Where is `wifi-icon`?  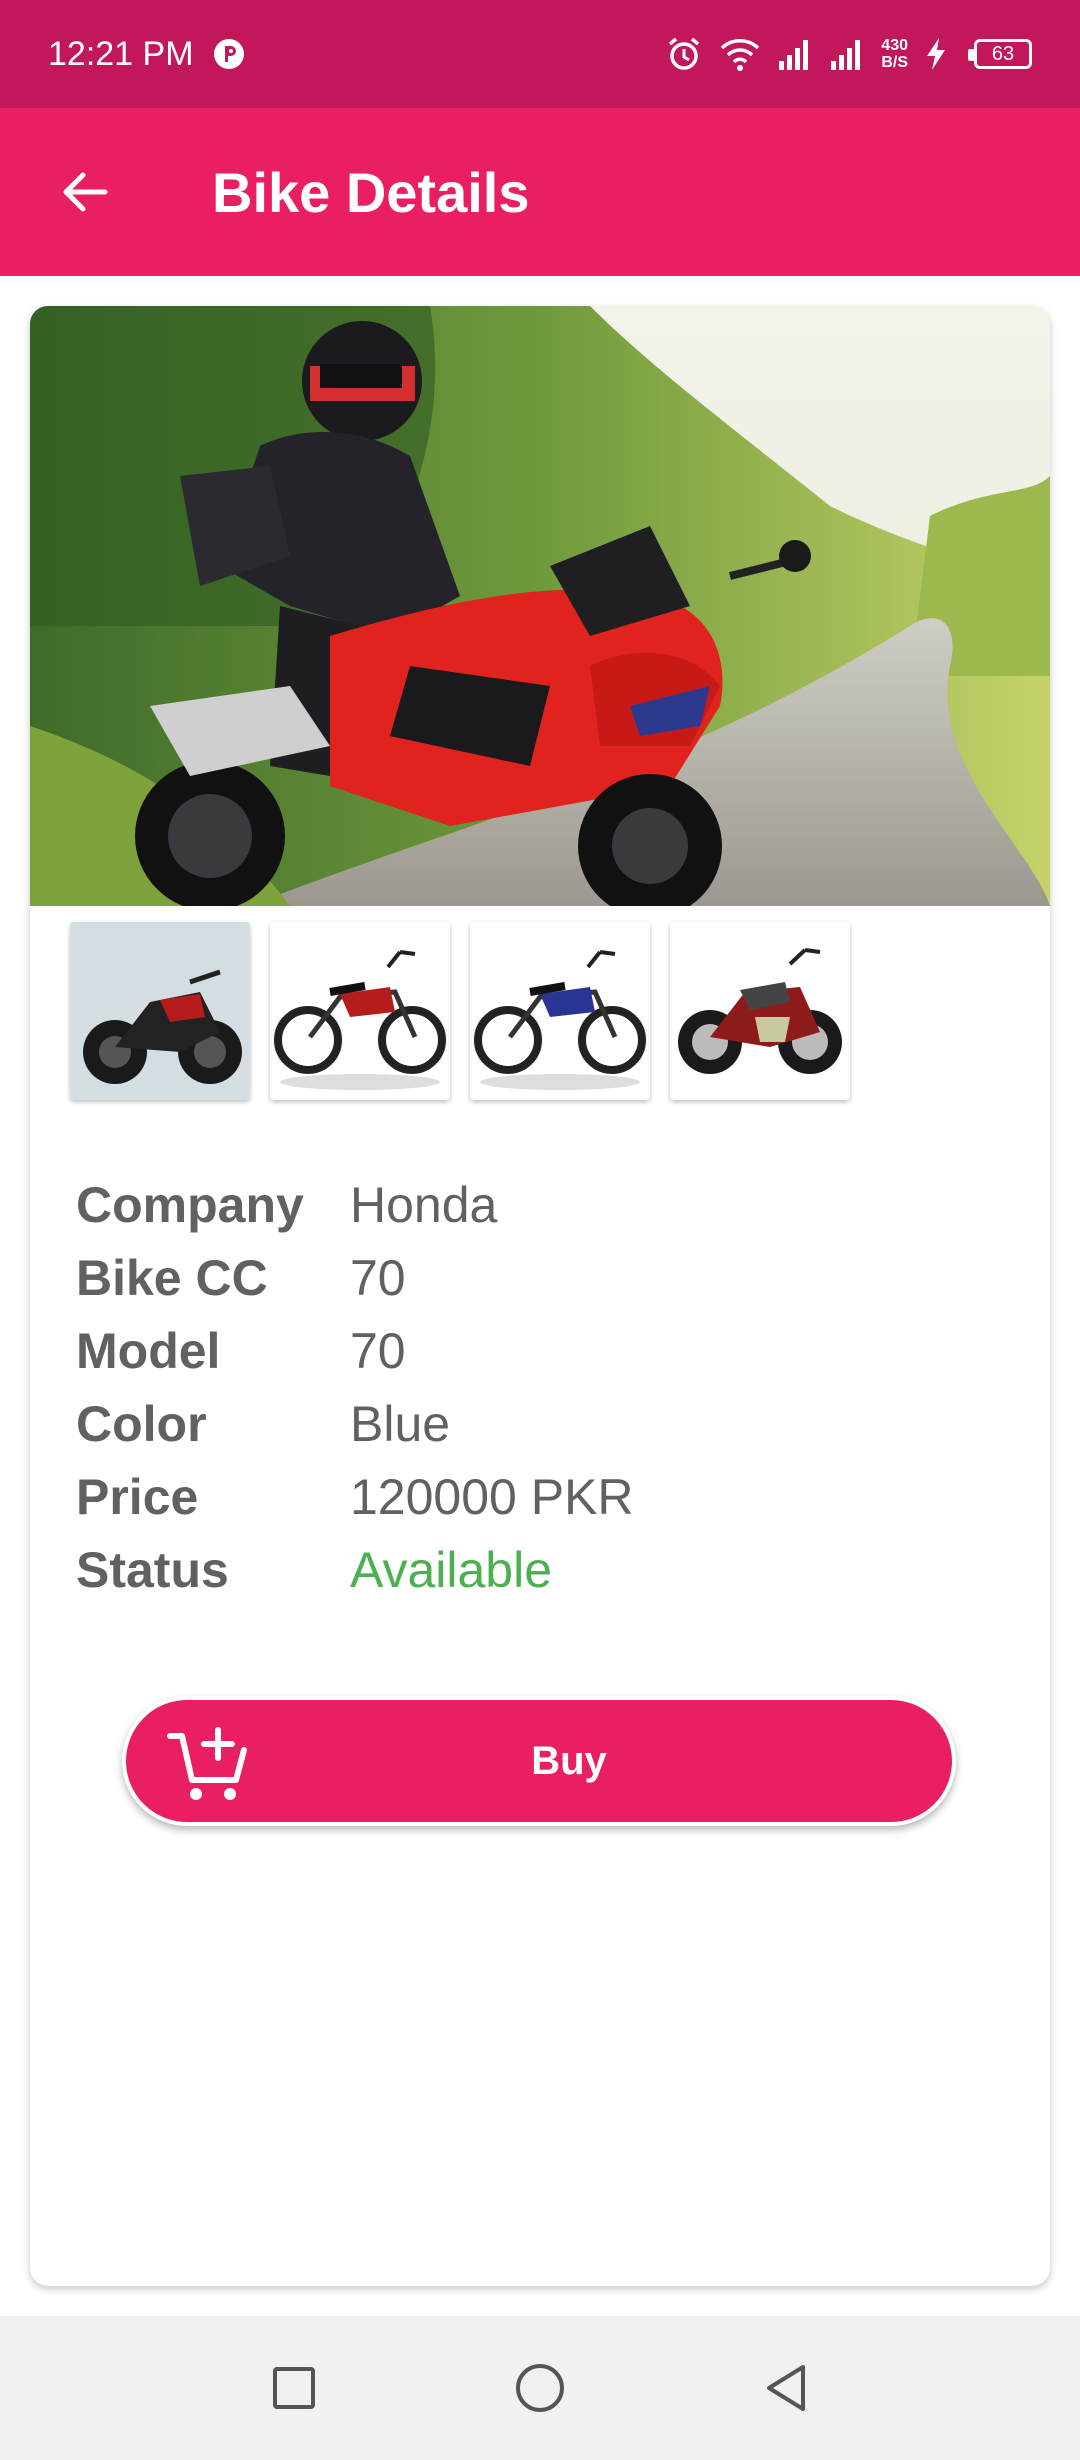 wifi-icon is located at coordinates (740, 54).